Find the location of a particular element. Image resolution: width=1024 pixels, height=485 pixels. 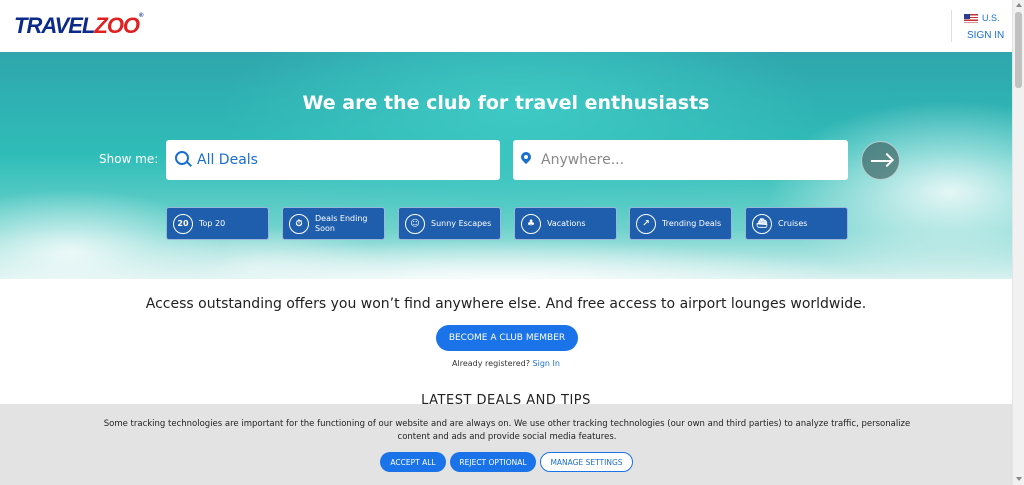

category-cruises-button: ⛴ Cruises is located at coordinates (796, 223).